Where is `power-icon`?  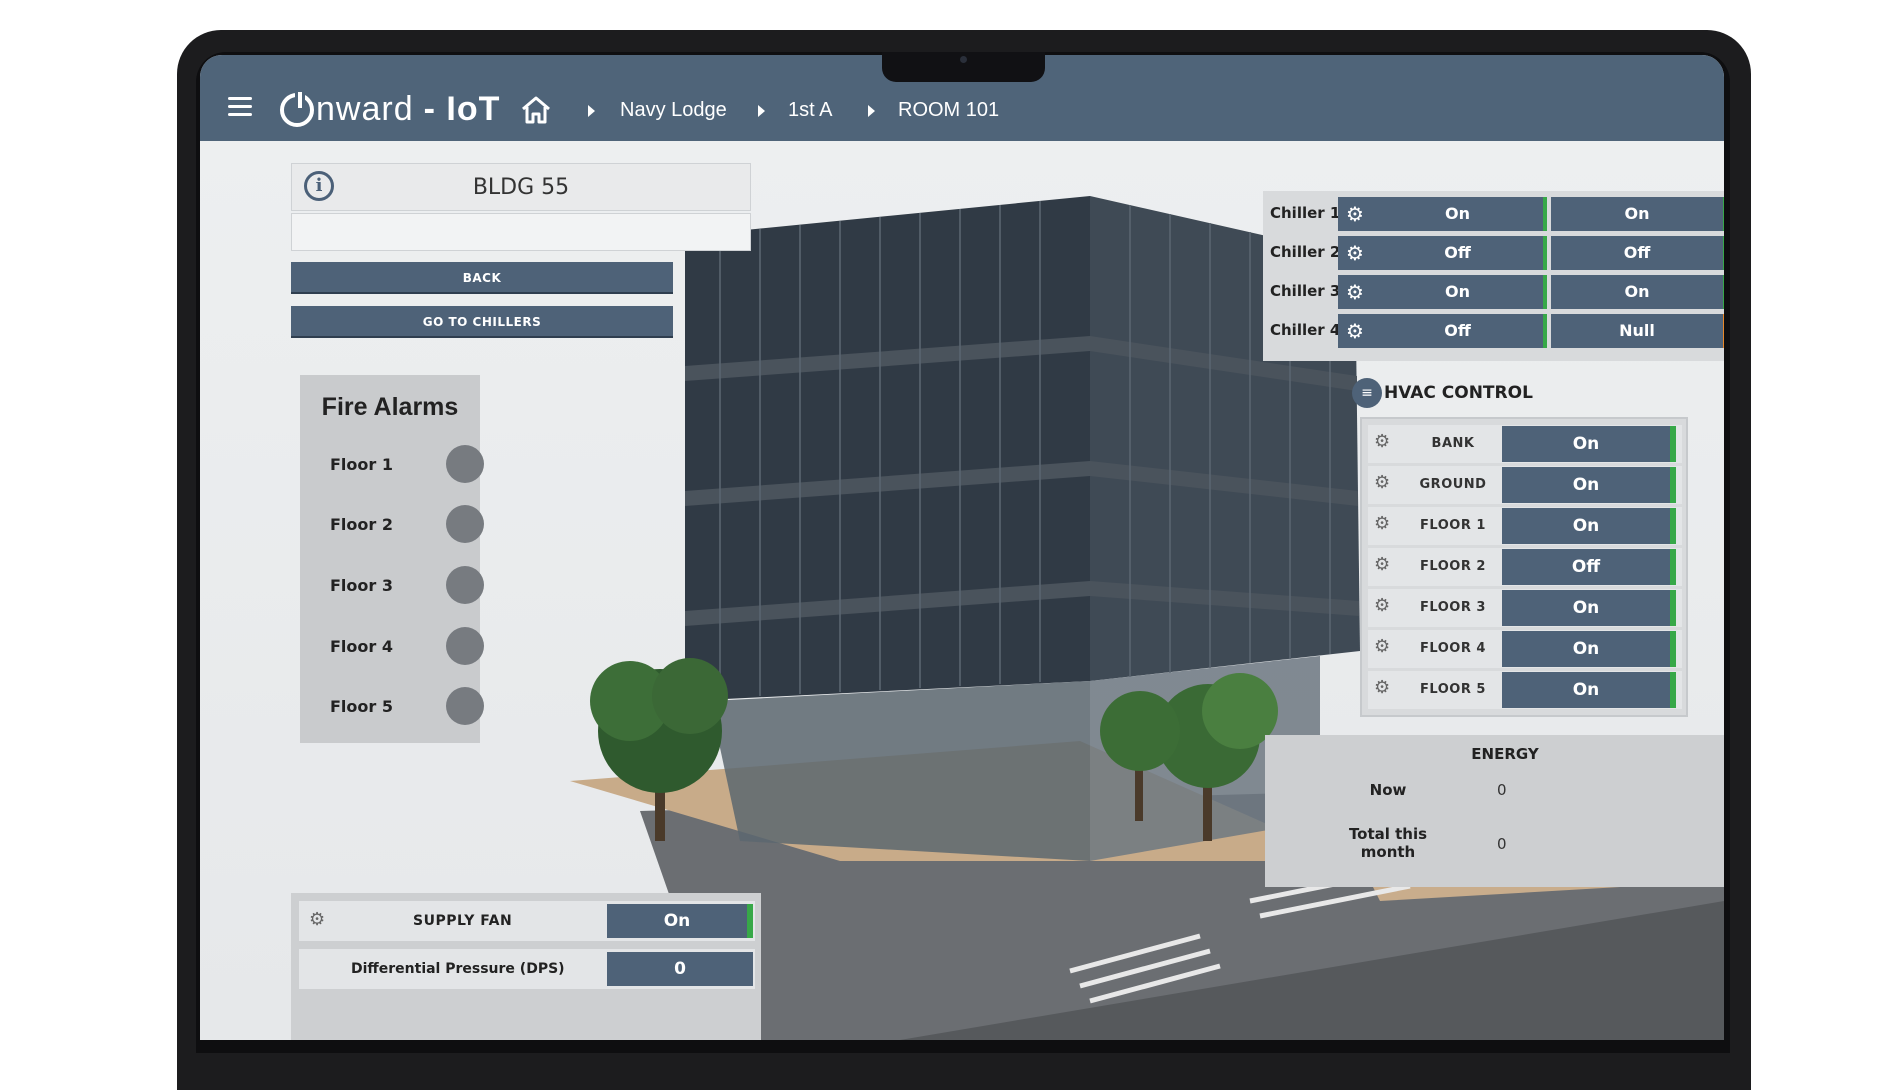 power-icon is located at coordinates (297, 107).